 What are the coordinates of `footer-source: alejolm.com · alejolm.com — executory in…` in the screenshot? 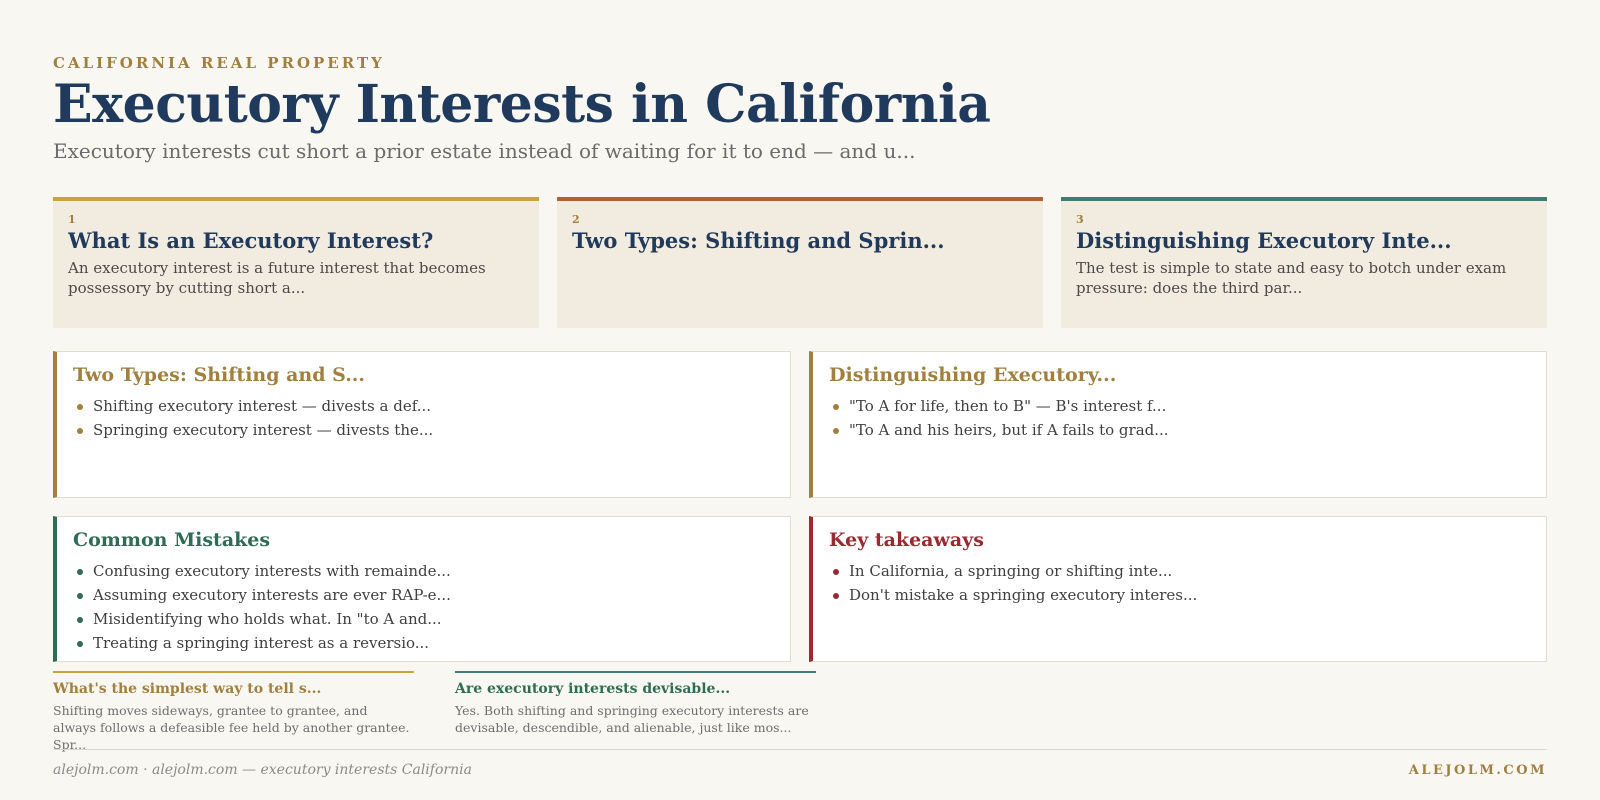 It's located at (262, 770).